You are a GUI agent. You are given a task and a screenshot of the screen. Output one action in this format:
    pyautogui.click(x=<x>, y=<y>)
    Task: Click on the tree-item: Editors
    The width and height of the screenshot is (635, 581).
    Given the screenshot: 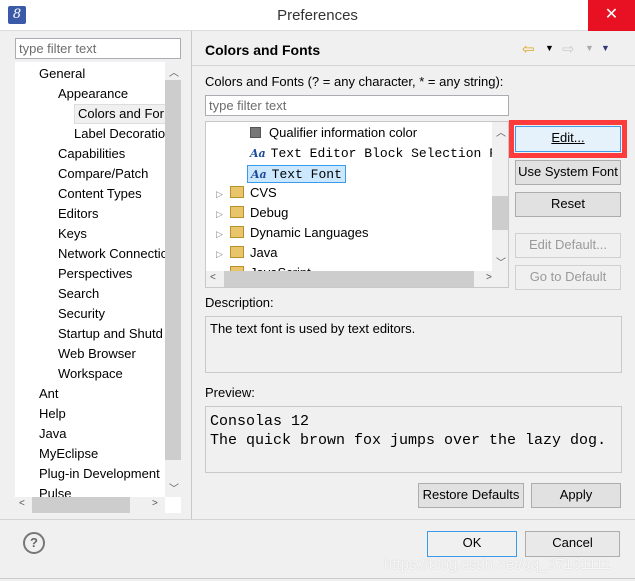 What is the action you would take?
    pyautogui.click(x=78, y=213)
    